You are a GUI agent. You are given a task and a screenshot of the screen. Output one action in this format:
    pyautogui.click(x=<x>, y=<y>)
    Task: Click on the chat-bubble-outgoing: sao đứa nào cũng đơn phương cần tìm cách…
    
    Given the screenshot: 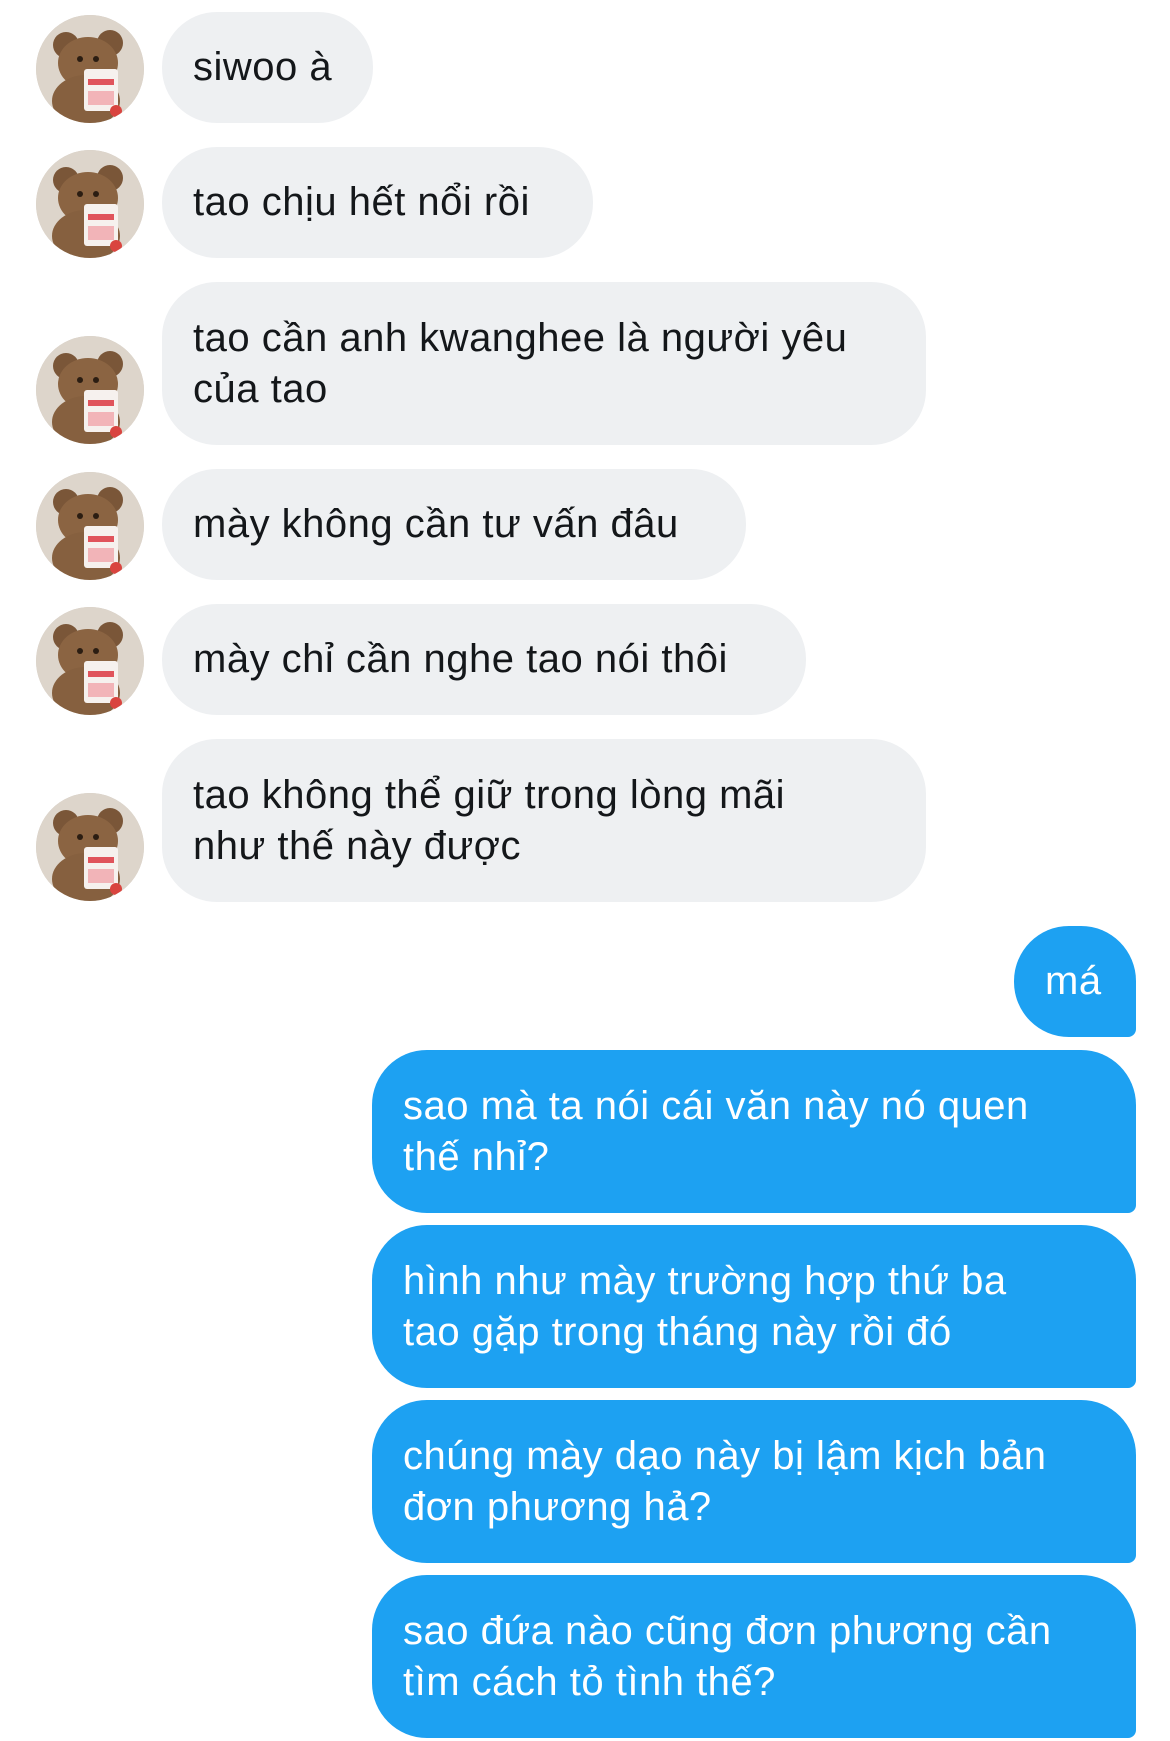 What is the action you would take?
    pyautogui.click(x=754, y=1656)
    